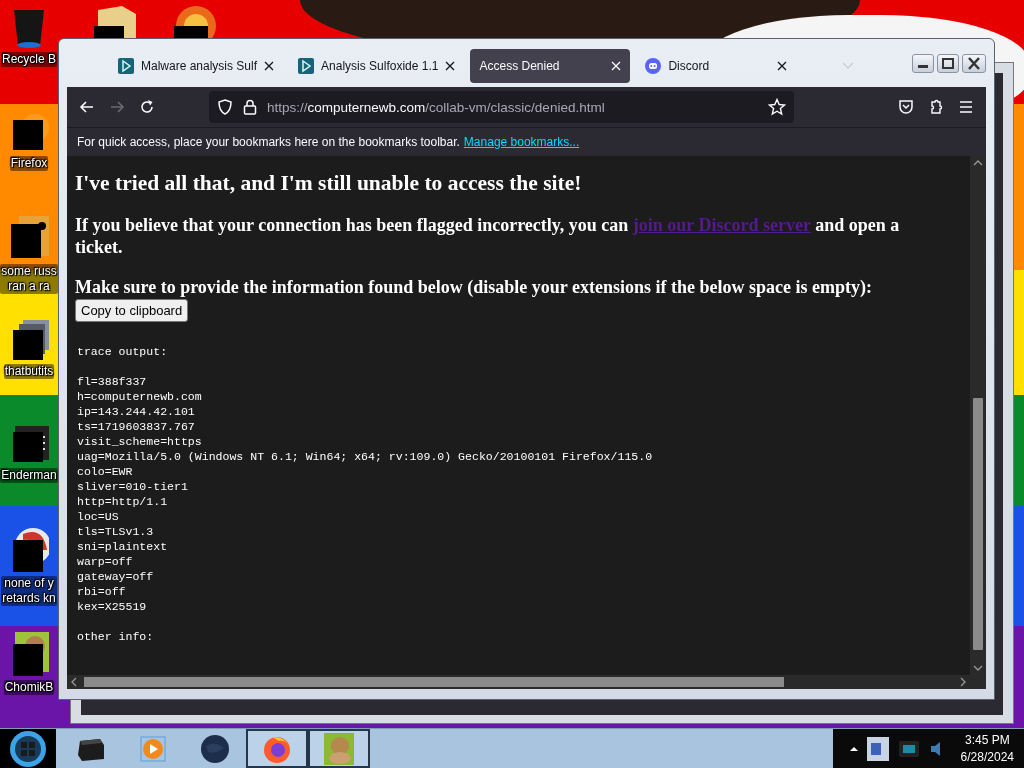 Image resolution: width=1024 pixels, height=768 pixels. I want to click on browser-tab: Access Denied, so click(550, 66).